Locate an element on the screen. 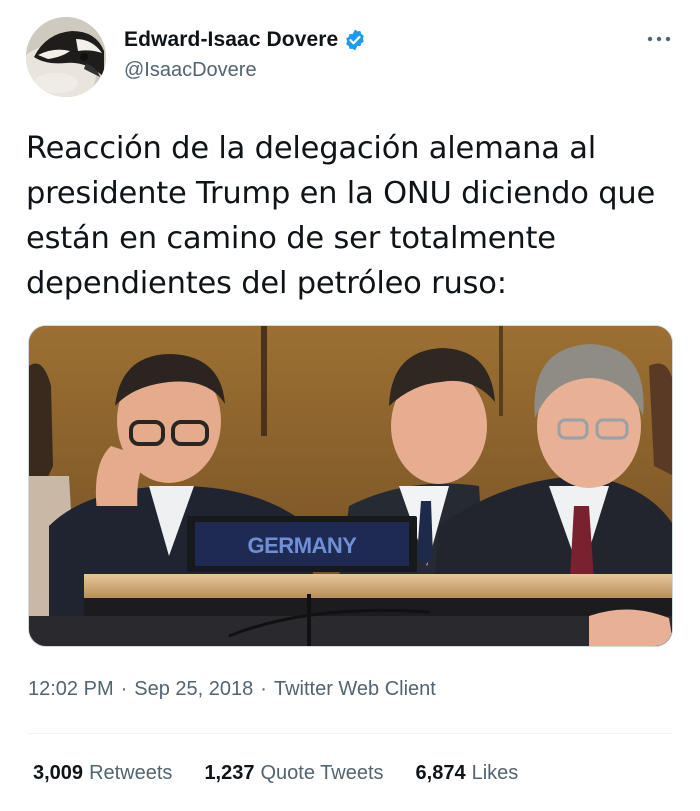 This screenshot has width=700, height=811. more-horizontal-icon is located at coordinates (659, 39).